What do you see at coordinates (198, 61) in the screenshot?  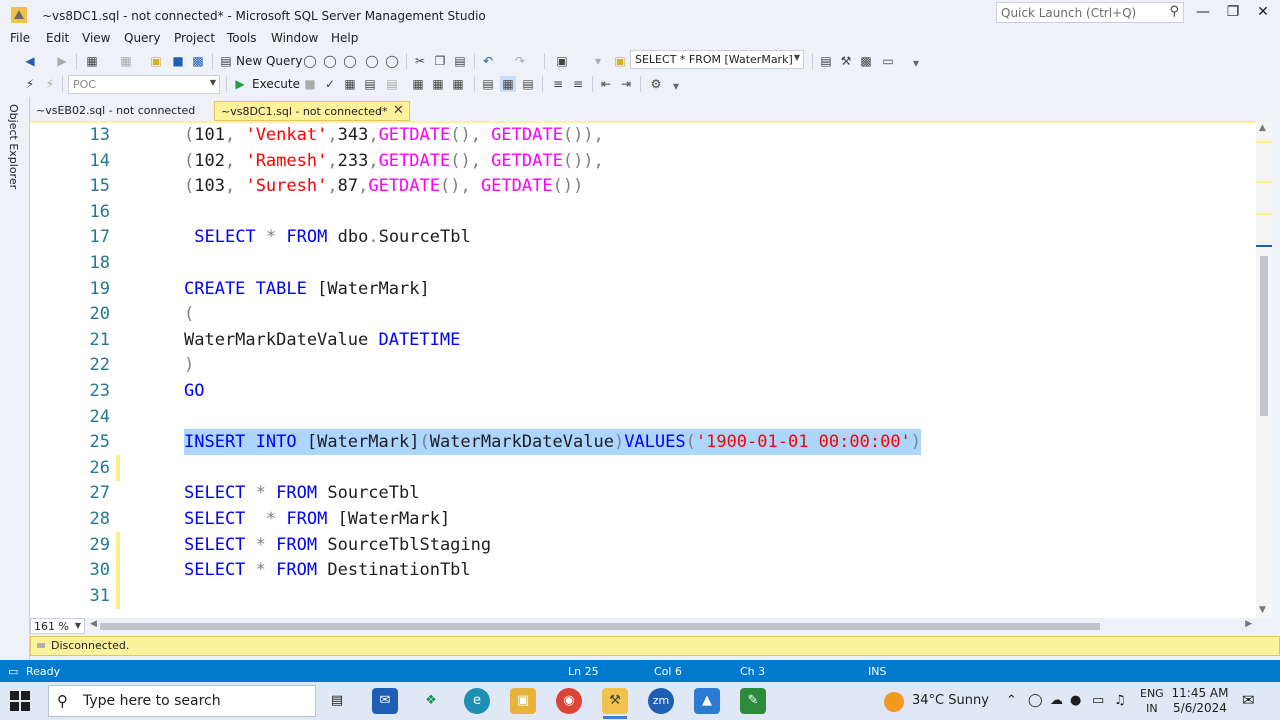 I see `save-all-icon: ▩` at bounding box center [198, 61].